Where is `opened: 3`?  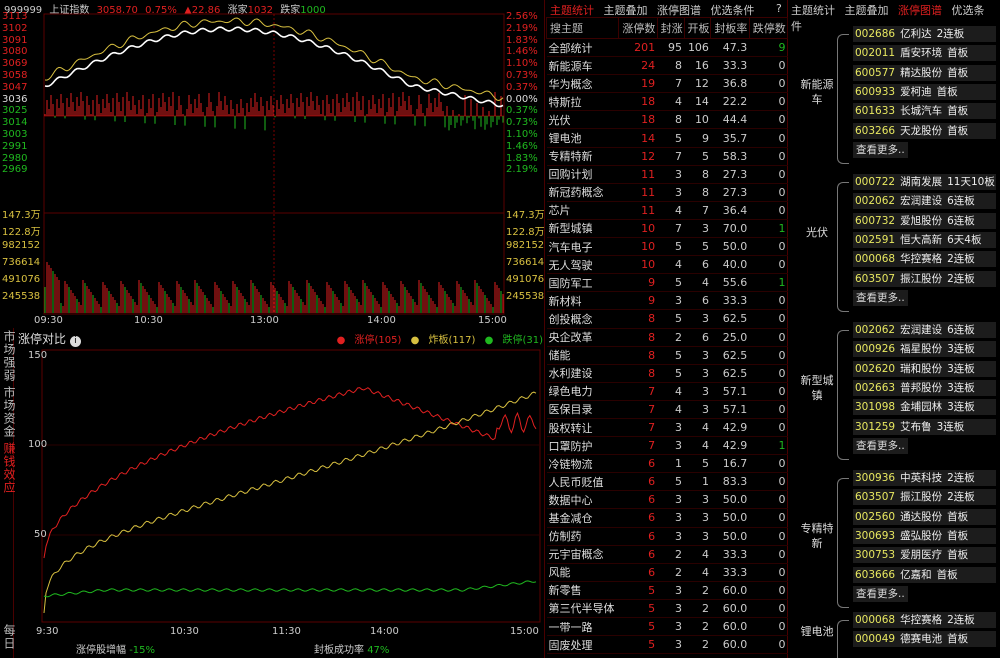 opened: 3 is located at coordinates (697, 518).